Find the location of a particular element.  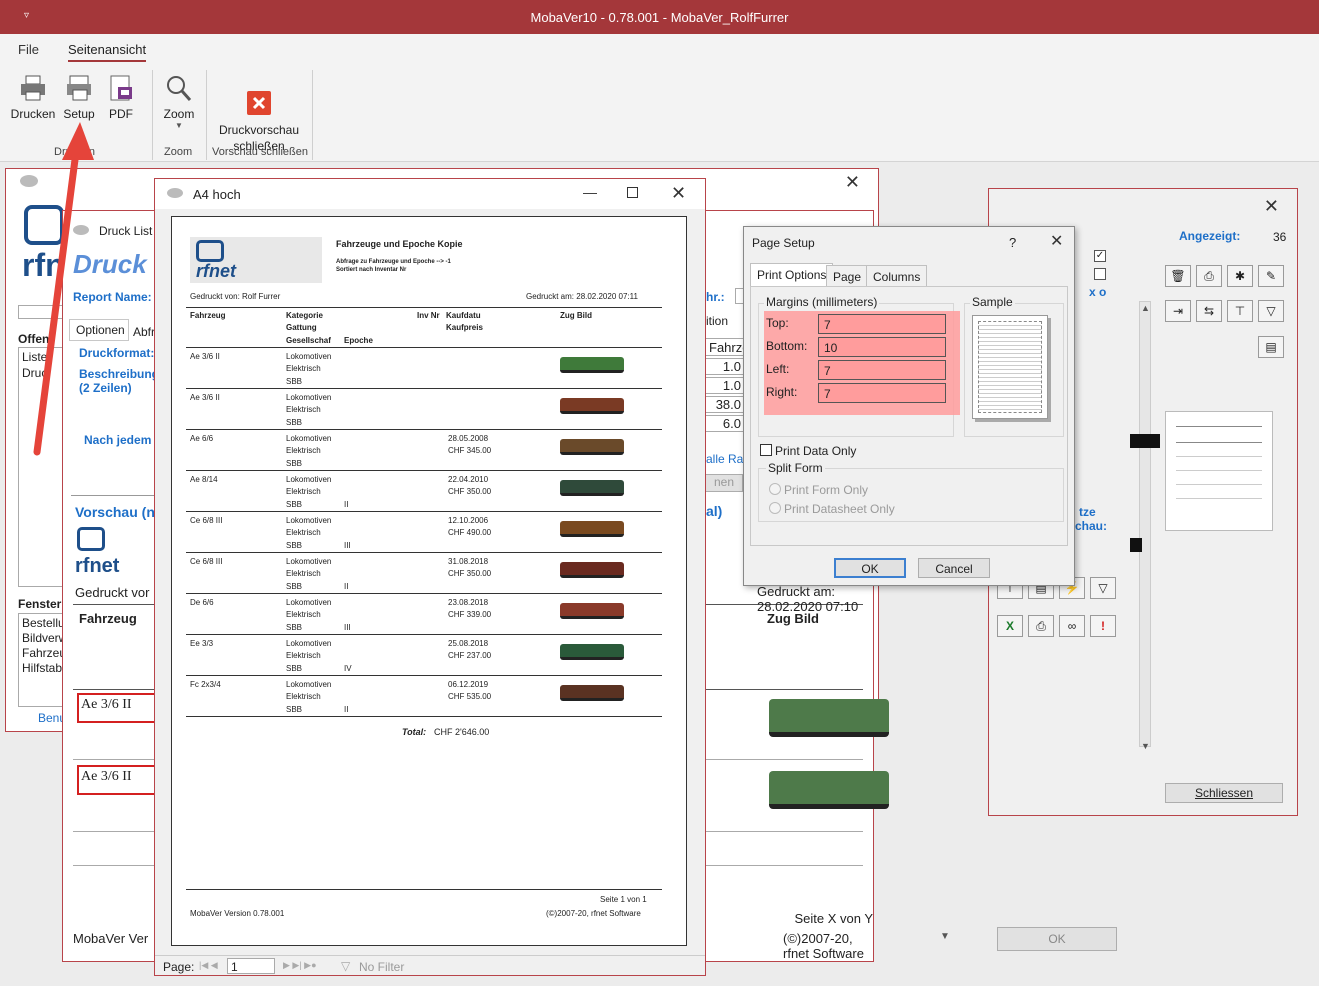

pdf-button: PDF is located at coordinates (121, 97).